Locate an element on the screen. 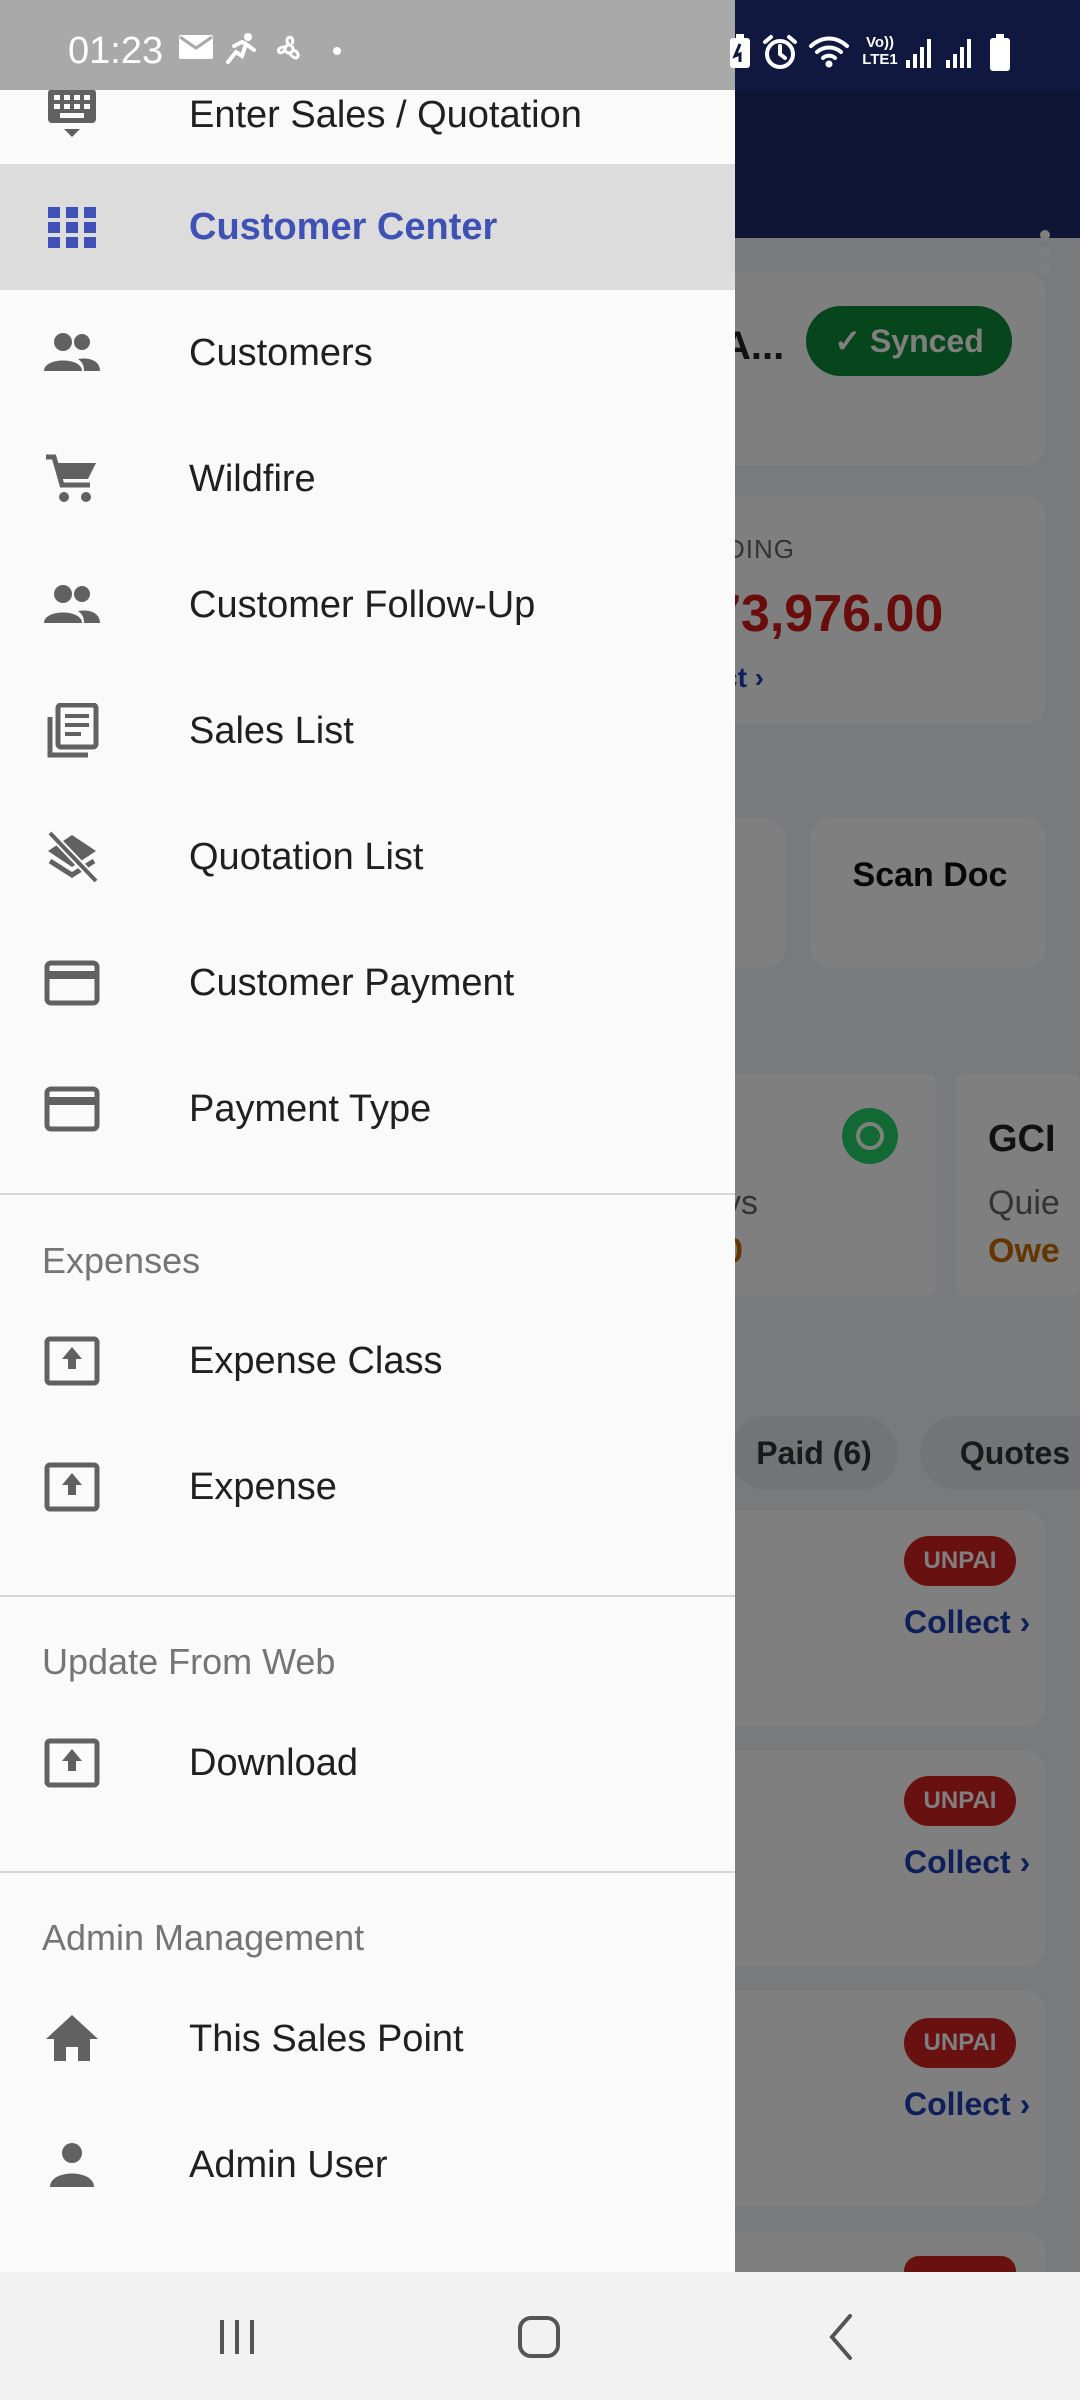 The image size is (1080, 2400). drawer-item-payment-type: Payment Type is located at coordinates (367, 1109).